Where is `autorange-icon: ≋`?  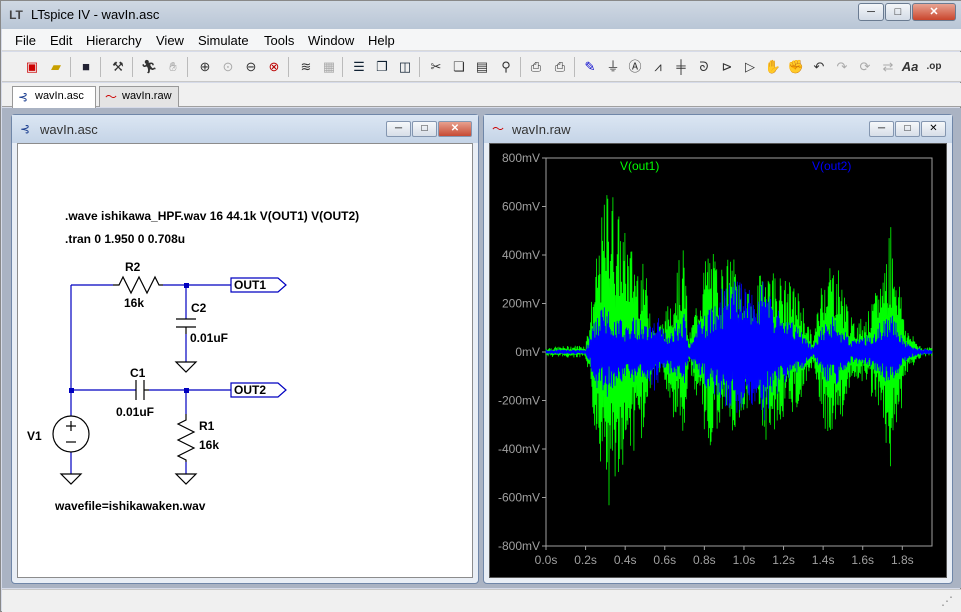 autorange-icon: ≋ is located at coordinates (306, 67).